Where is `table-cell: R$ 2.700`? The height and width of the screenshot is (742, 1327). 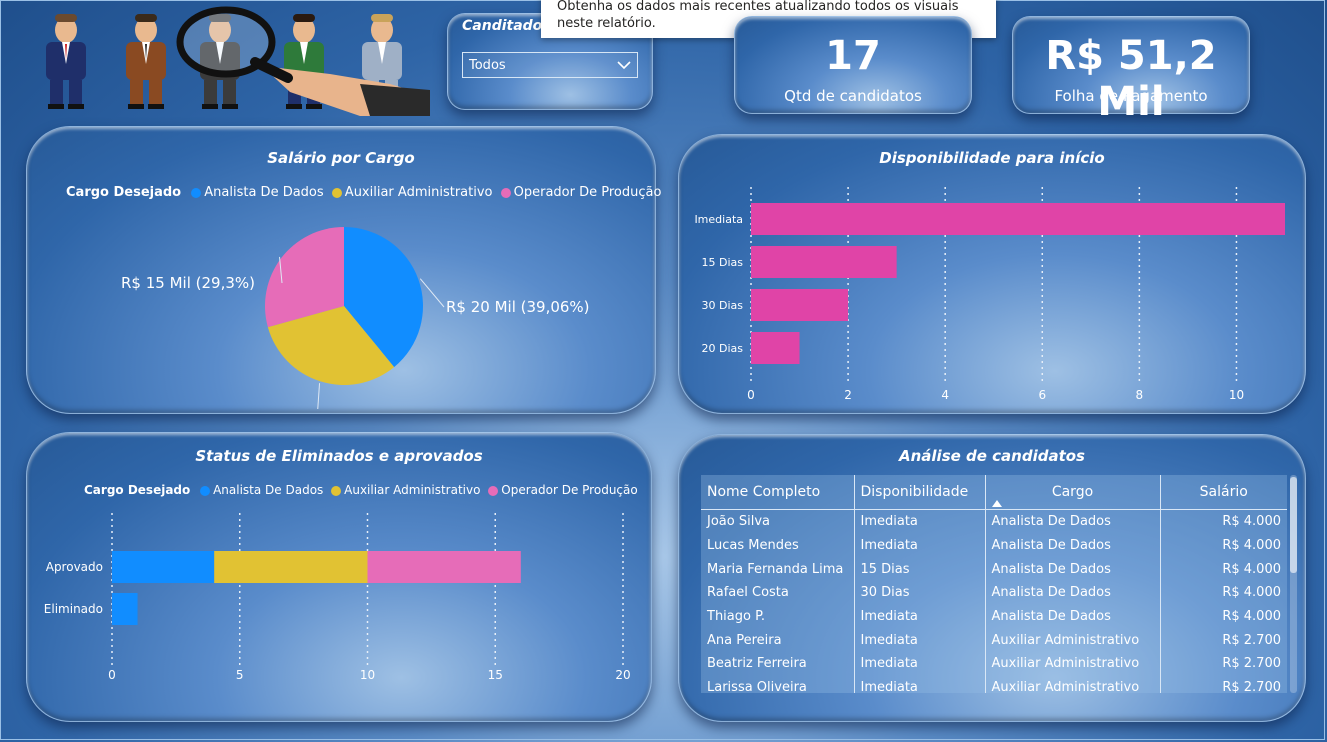
table-cell: R$ 2.700 is located at coordinates (1251, 686).